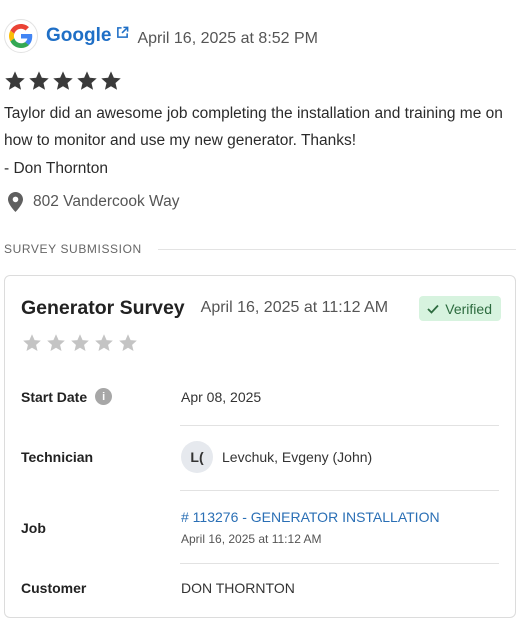 Image resolution: width=532 pixels, height=636 pixels. Describe the element at coordinates (54, 588) in the screenshot. I see `customer-label: Customer` at that location.